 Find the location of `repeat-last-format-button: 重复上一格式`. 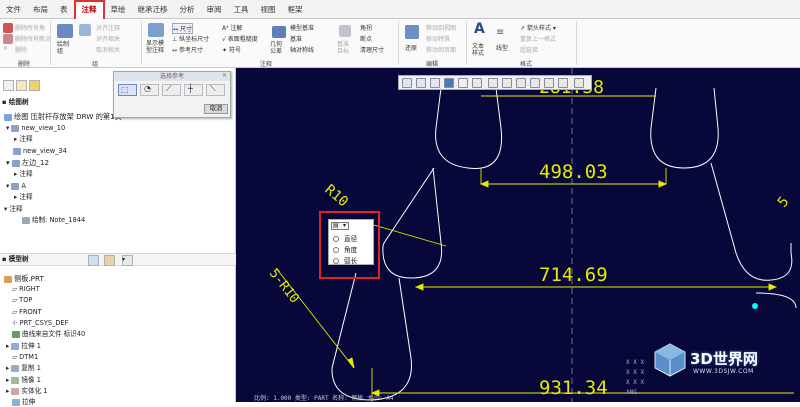

repeat-last-format-button: 重复上一格式 is located at coordinates (538, 38).